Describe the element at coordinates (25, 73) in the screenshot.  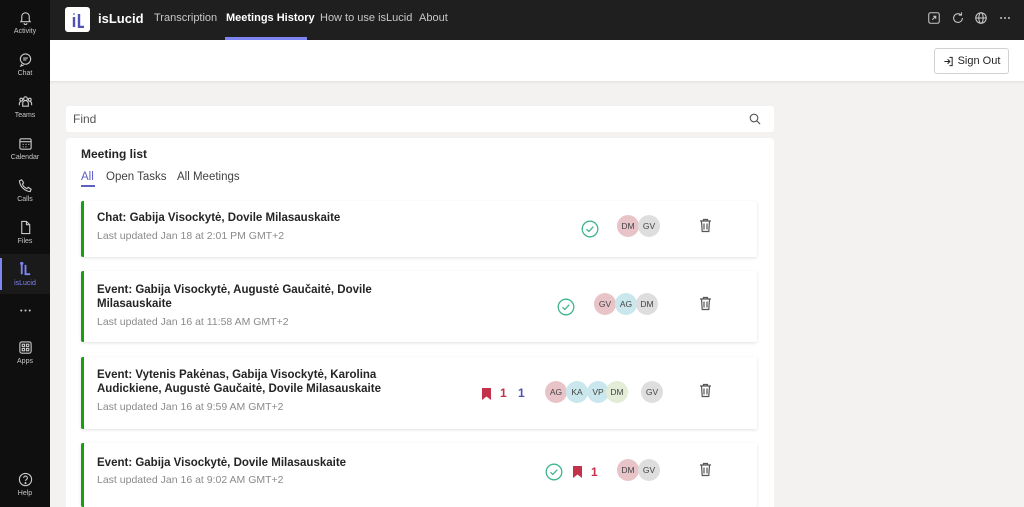
I see `rail-label: Chat` at that location.